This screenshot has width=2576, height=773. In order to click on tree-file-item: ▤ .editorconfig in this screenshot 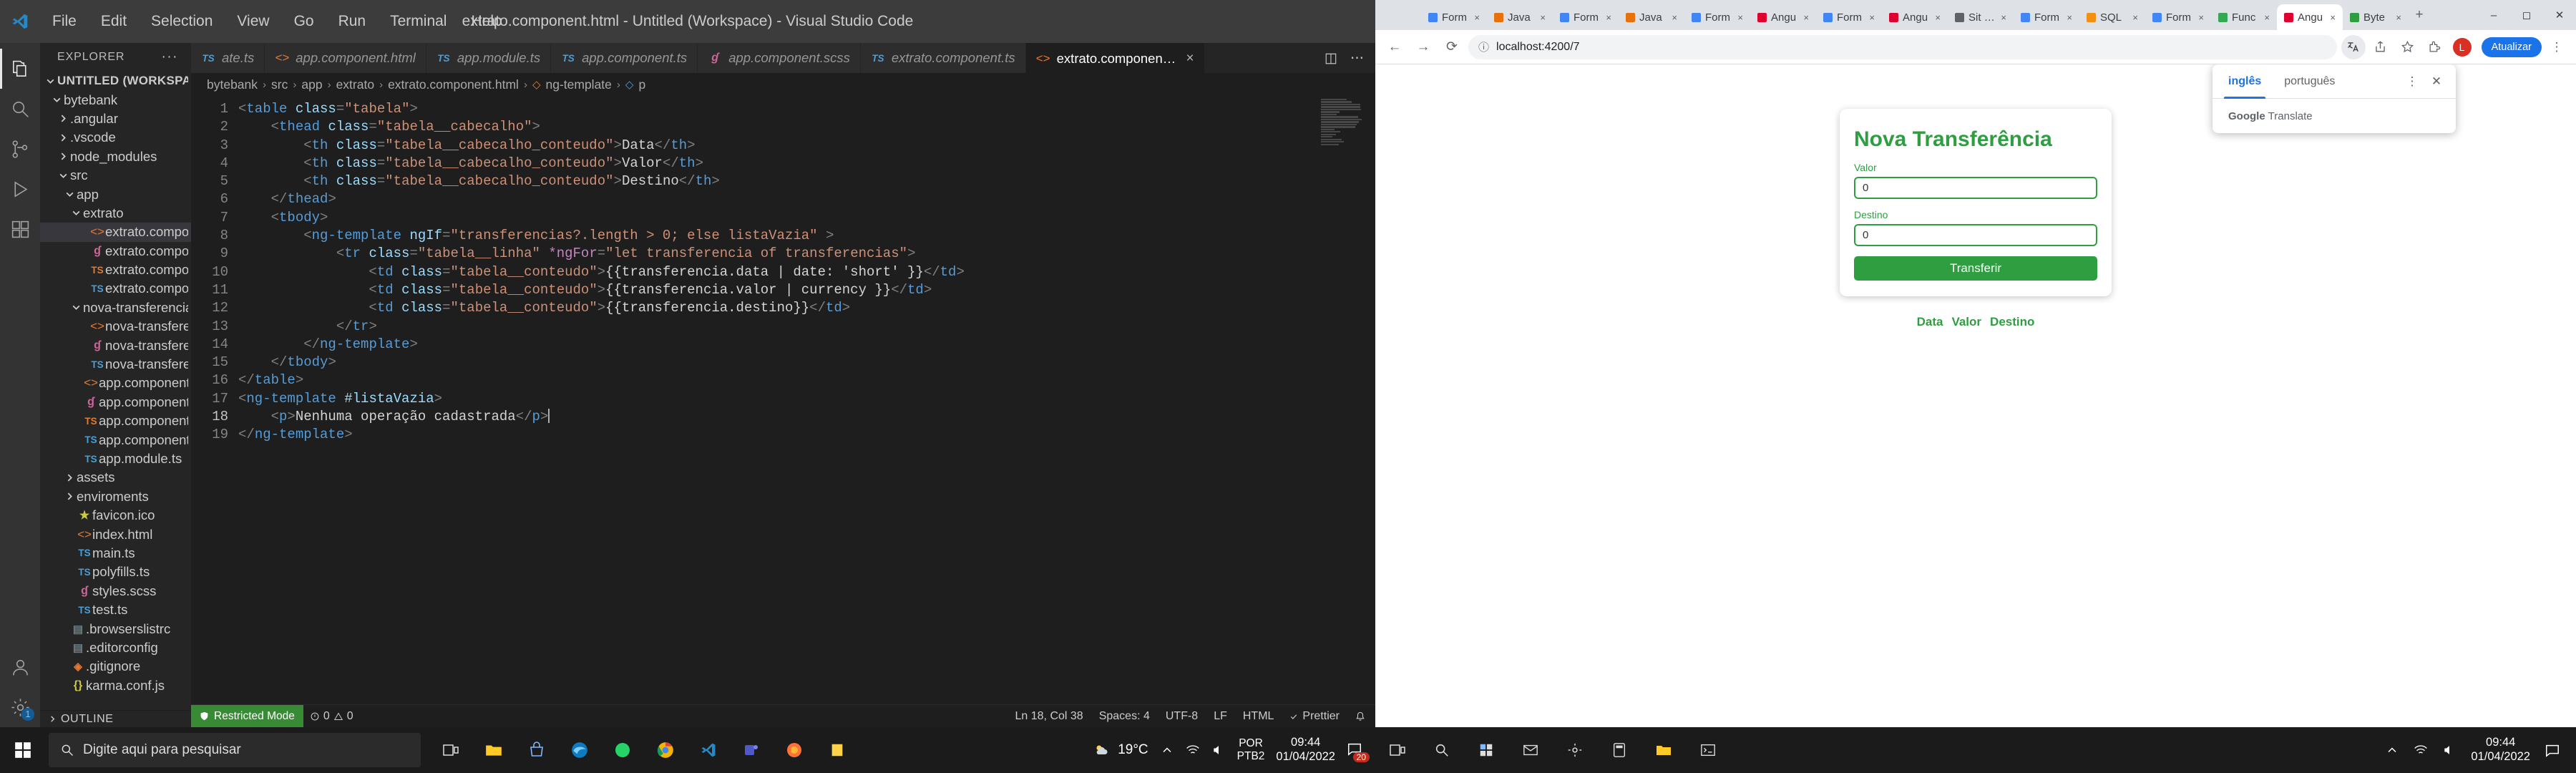, I will do `click(115, 648)`.